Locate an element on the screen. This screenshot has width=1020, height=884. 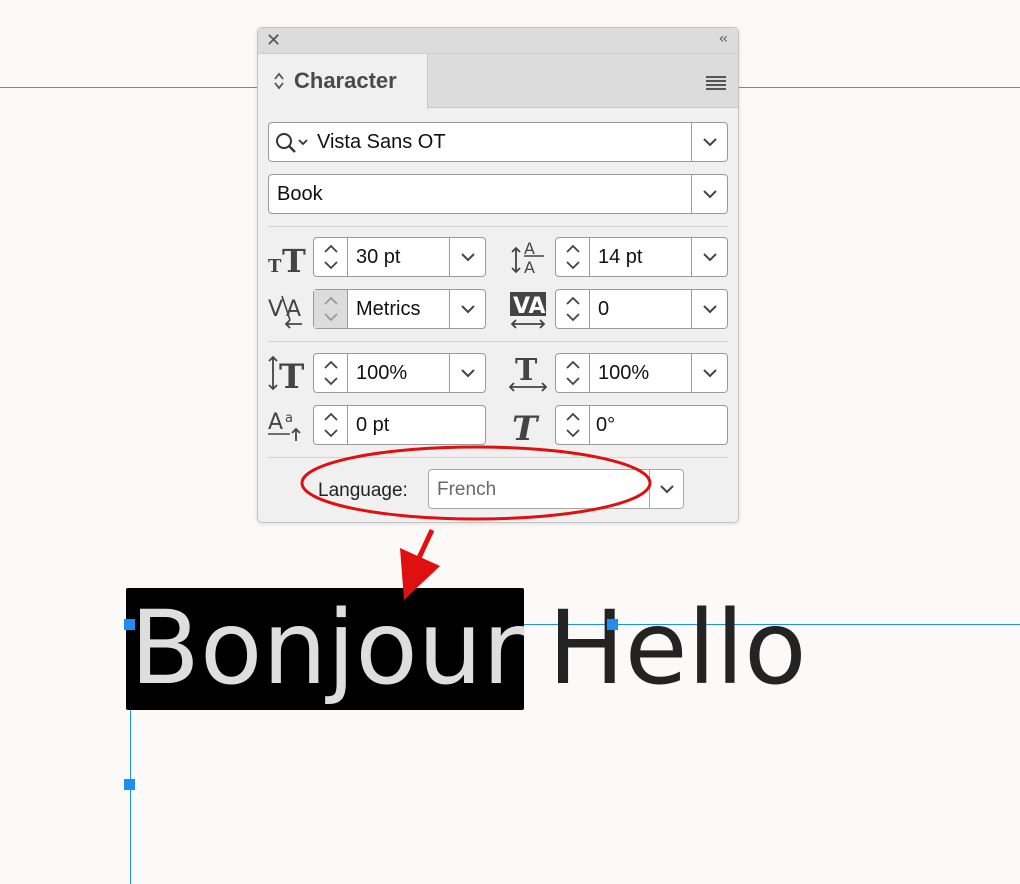
font-family-value: Vista Sans OT is located at coordinates (381, 142).